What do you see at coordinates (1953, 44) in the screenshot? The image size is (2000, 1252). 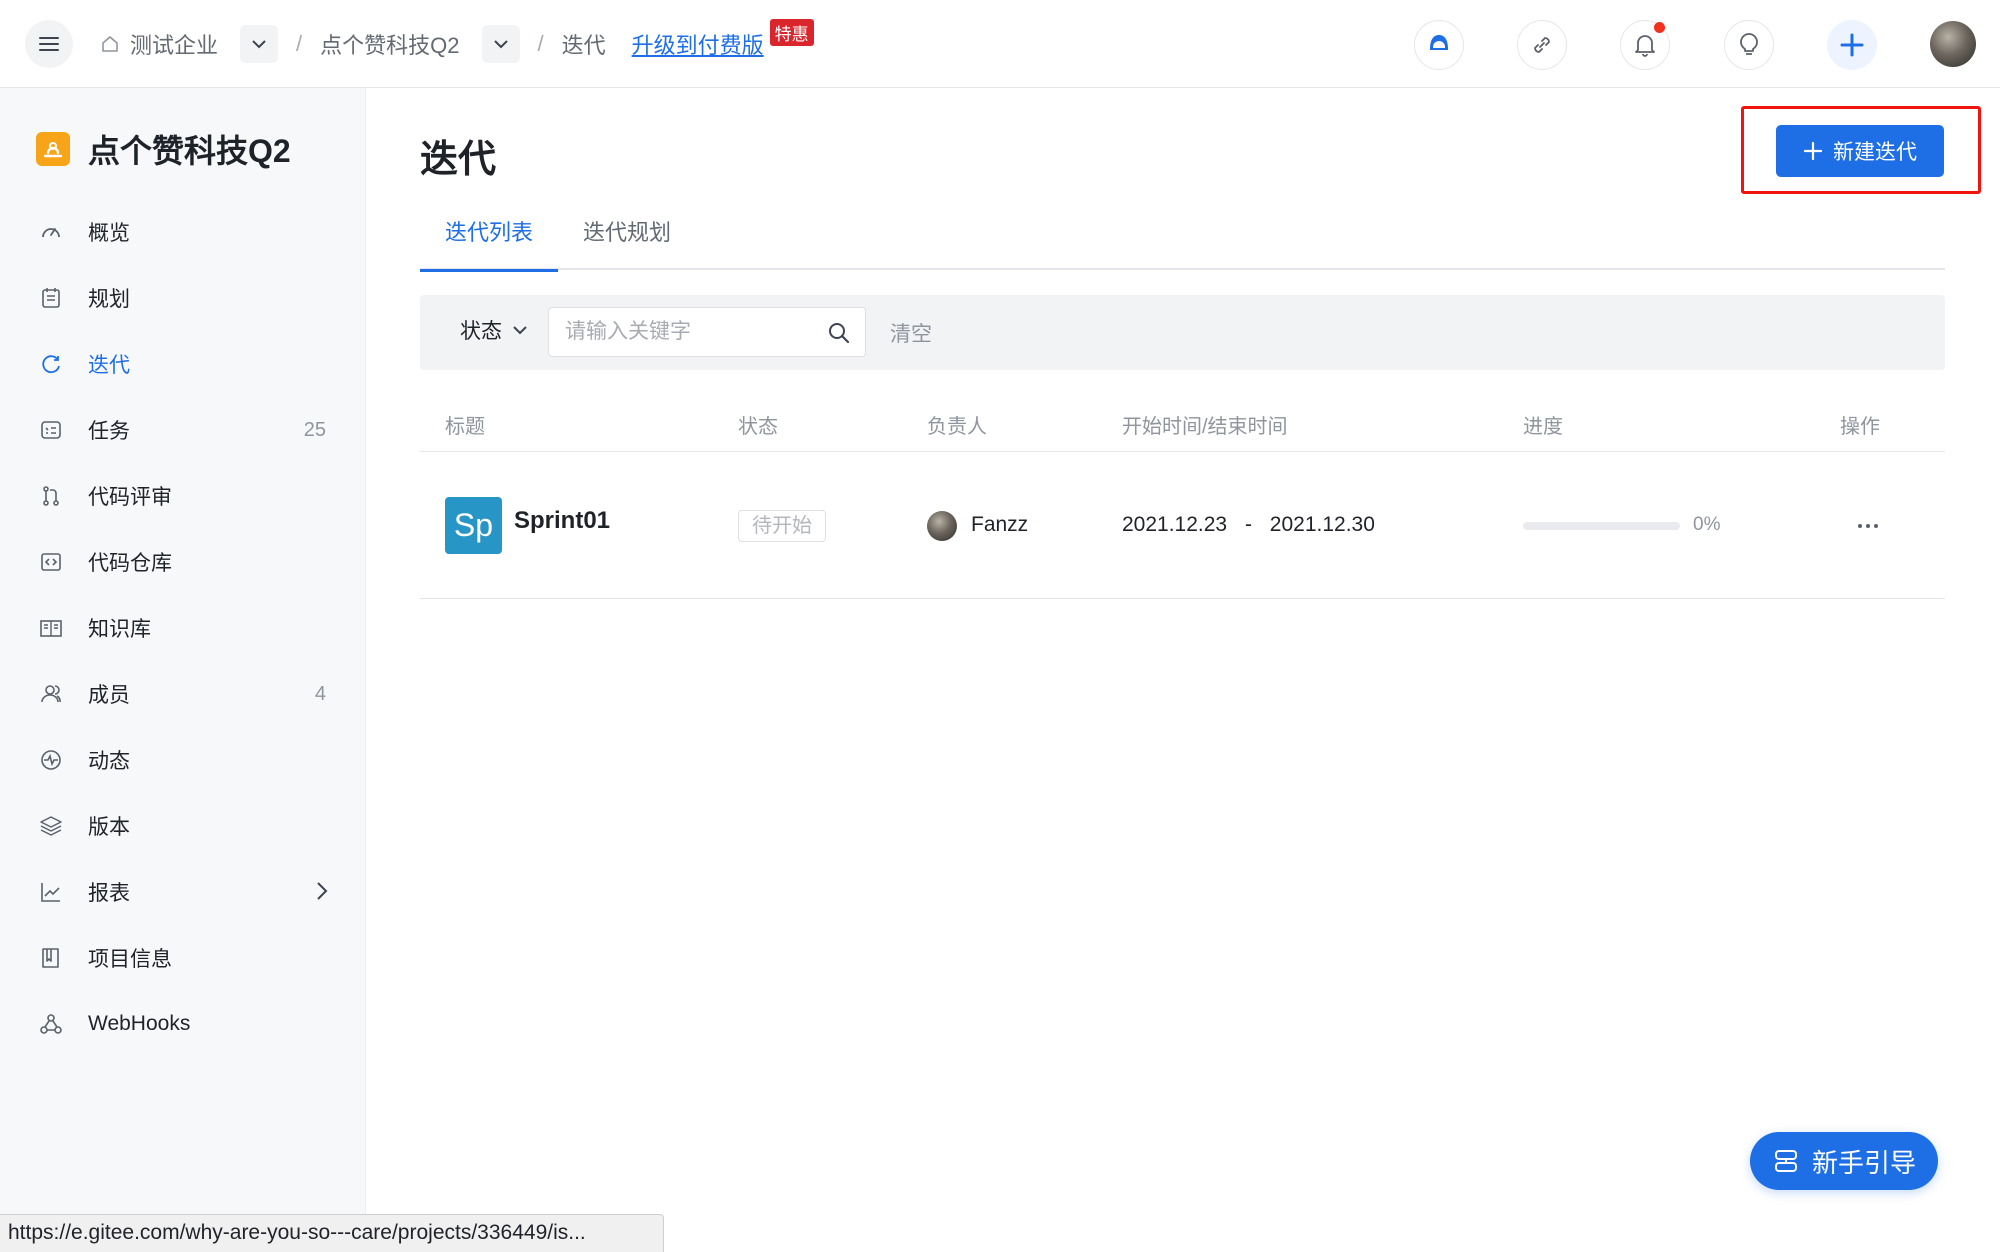 I see `user-avatar` at bounding box center [1953, 44].